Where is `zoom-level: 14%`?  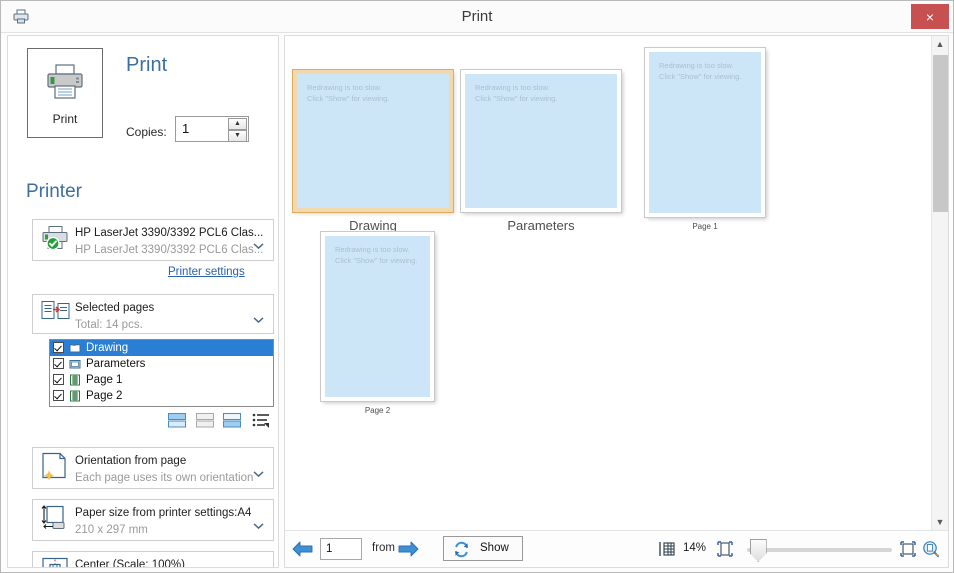
zoom-level: 14% is located at coordinates (695, 548).